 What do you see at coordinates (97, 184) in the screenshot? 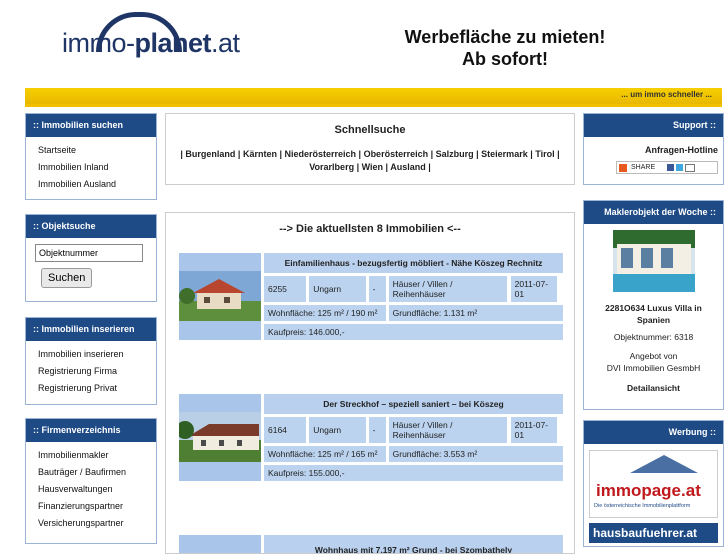
I see `nav-immobilien-ausland: Immobilien Ausland` at bounding box center [97, 184].